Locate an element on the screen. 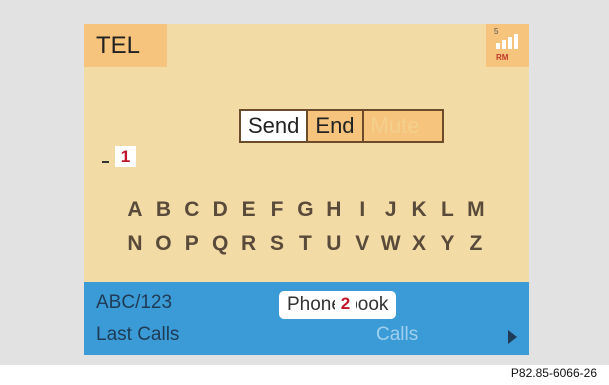  end-button: End is located at coordinates (334, 126).